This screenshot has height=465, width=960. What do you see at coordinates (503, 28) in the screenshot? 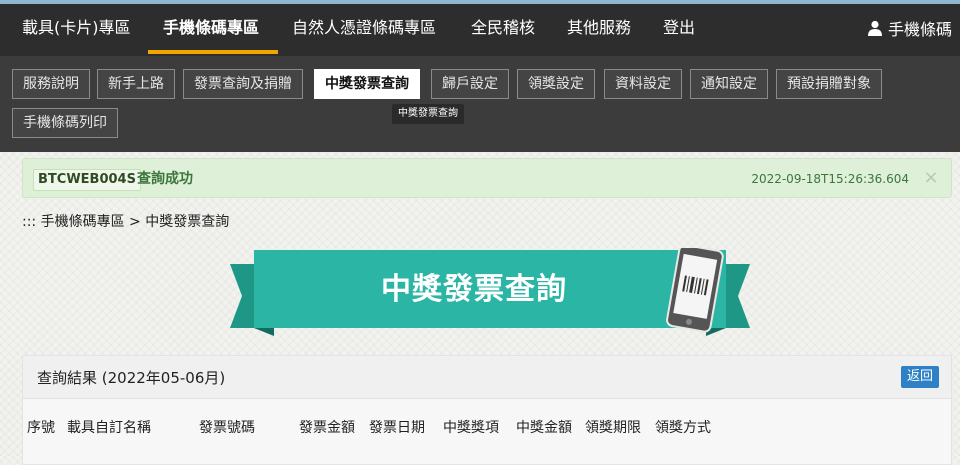
I see `nav-item-audit: 全民稽核` at bounding box center [503, 28].